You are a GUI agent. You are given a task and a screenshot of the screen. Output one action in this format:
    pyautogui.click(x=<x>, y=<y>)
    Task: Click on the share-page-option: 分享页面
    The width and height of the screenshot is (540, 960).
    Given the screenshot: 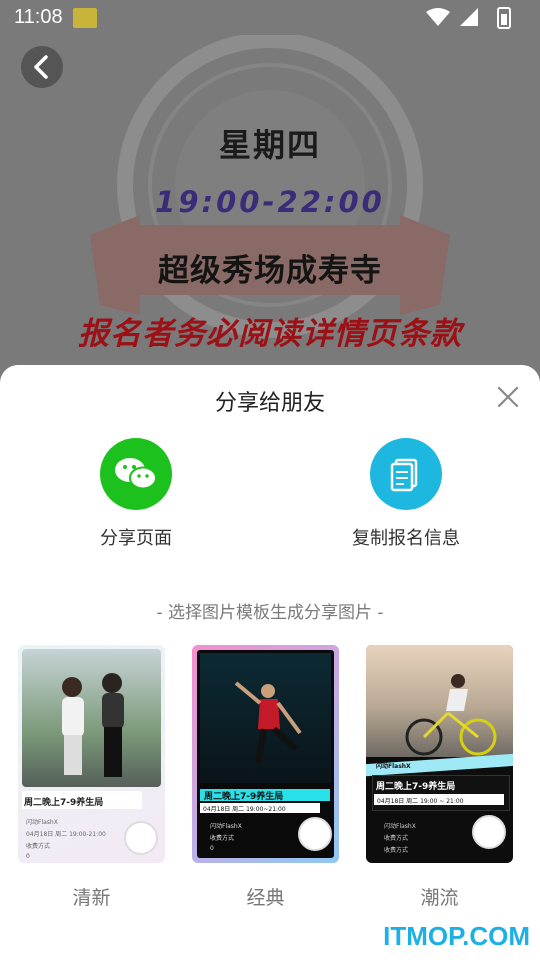 What is the action you would take?
    pyautogui.click(x=136, y=493)
    